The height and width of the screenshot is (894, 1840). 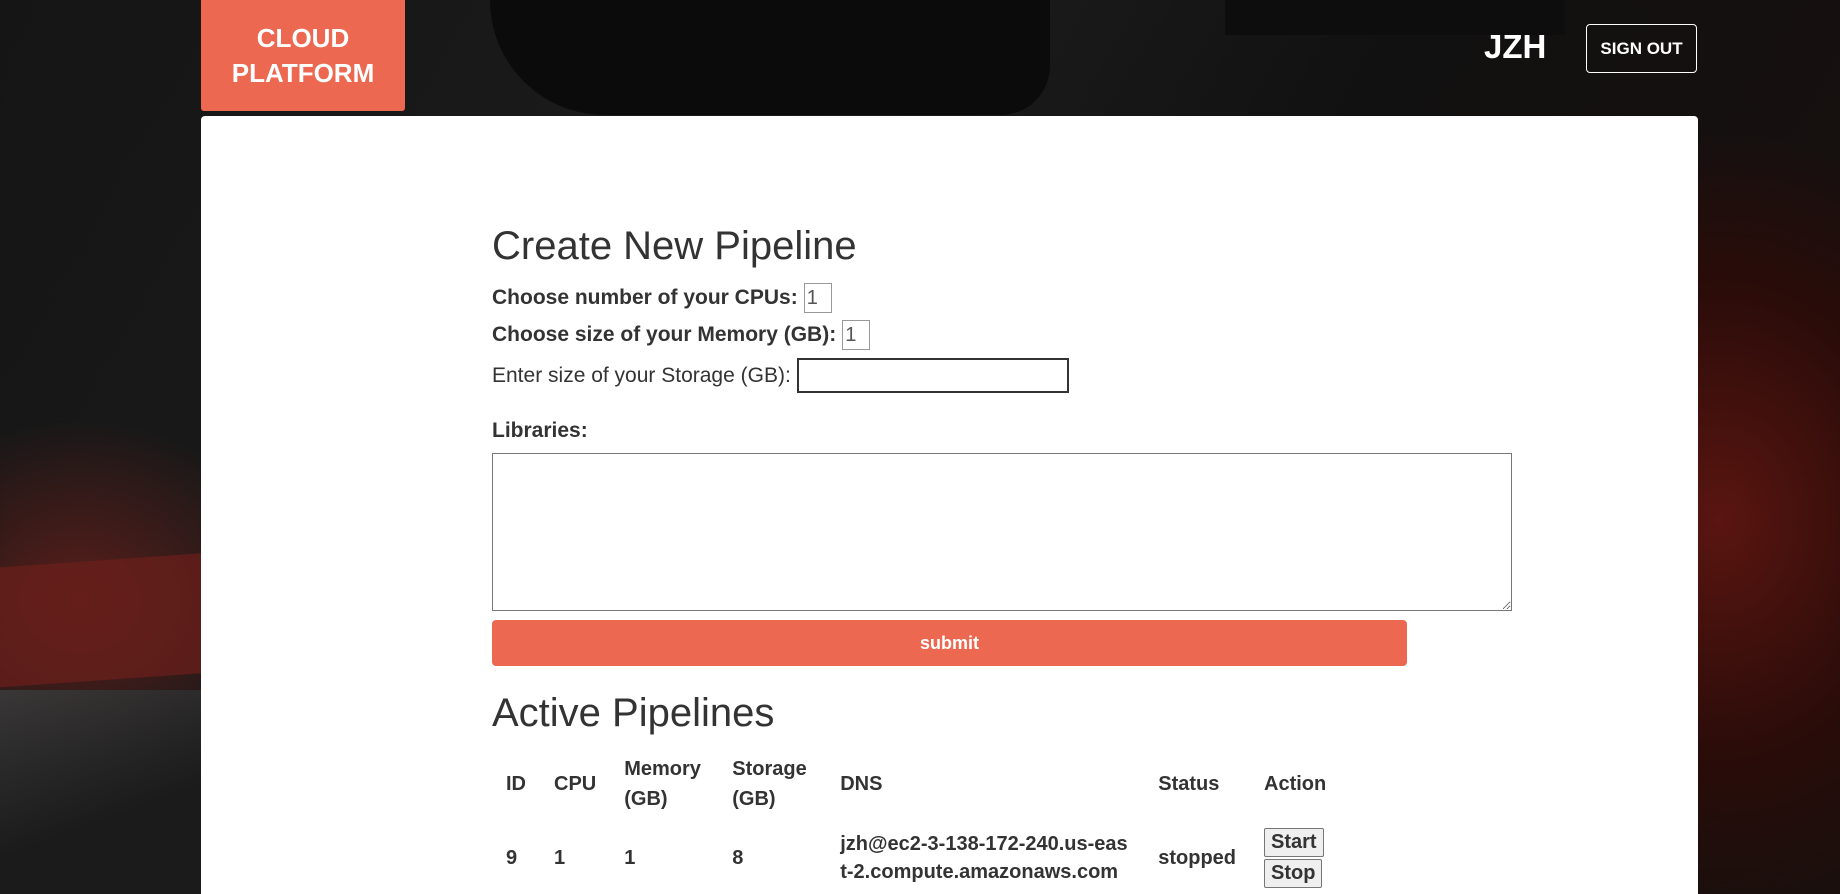 I want to click on storage-input, so click(x=932, y=375).